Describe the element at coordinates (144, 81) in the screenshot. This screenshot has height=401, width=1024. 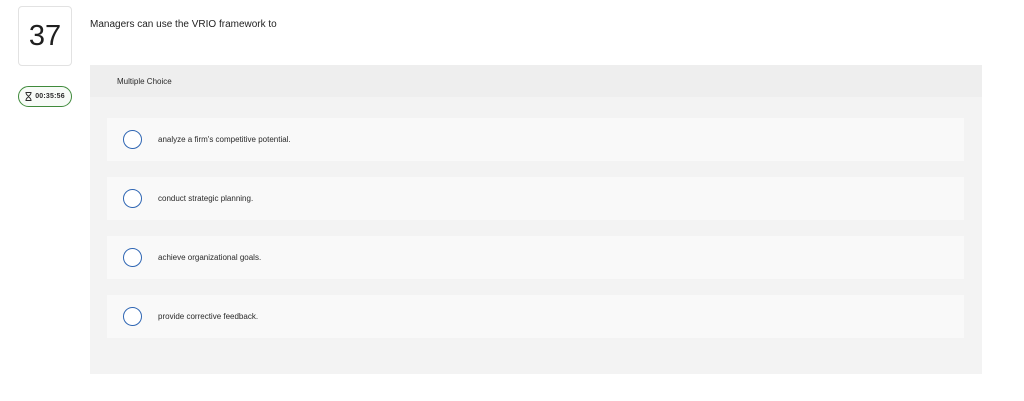
I see `question-type-label: Multiple Choice` at that location.